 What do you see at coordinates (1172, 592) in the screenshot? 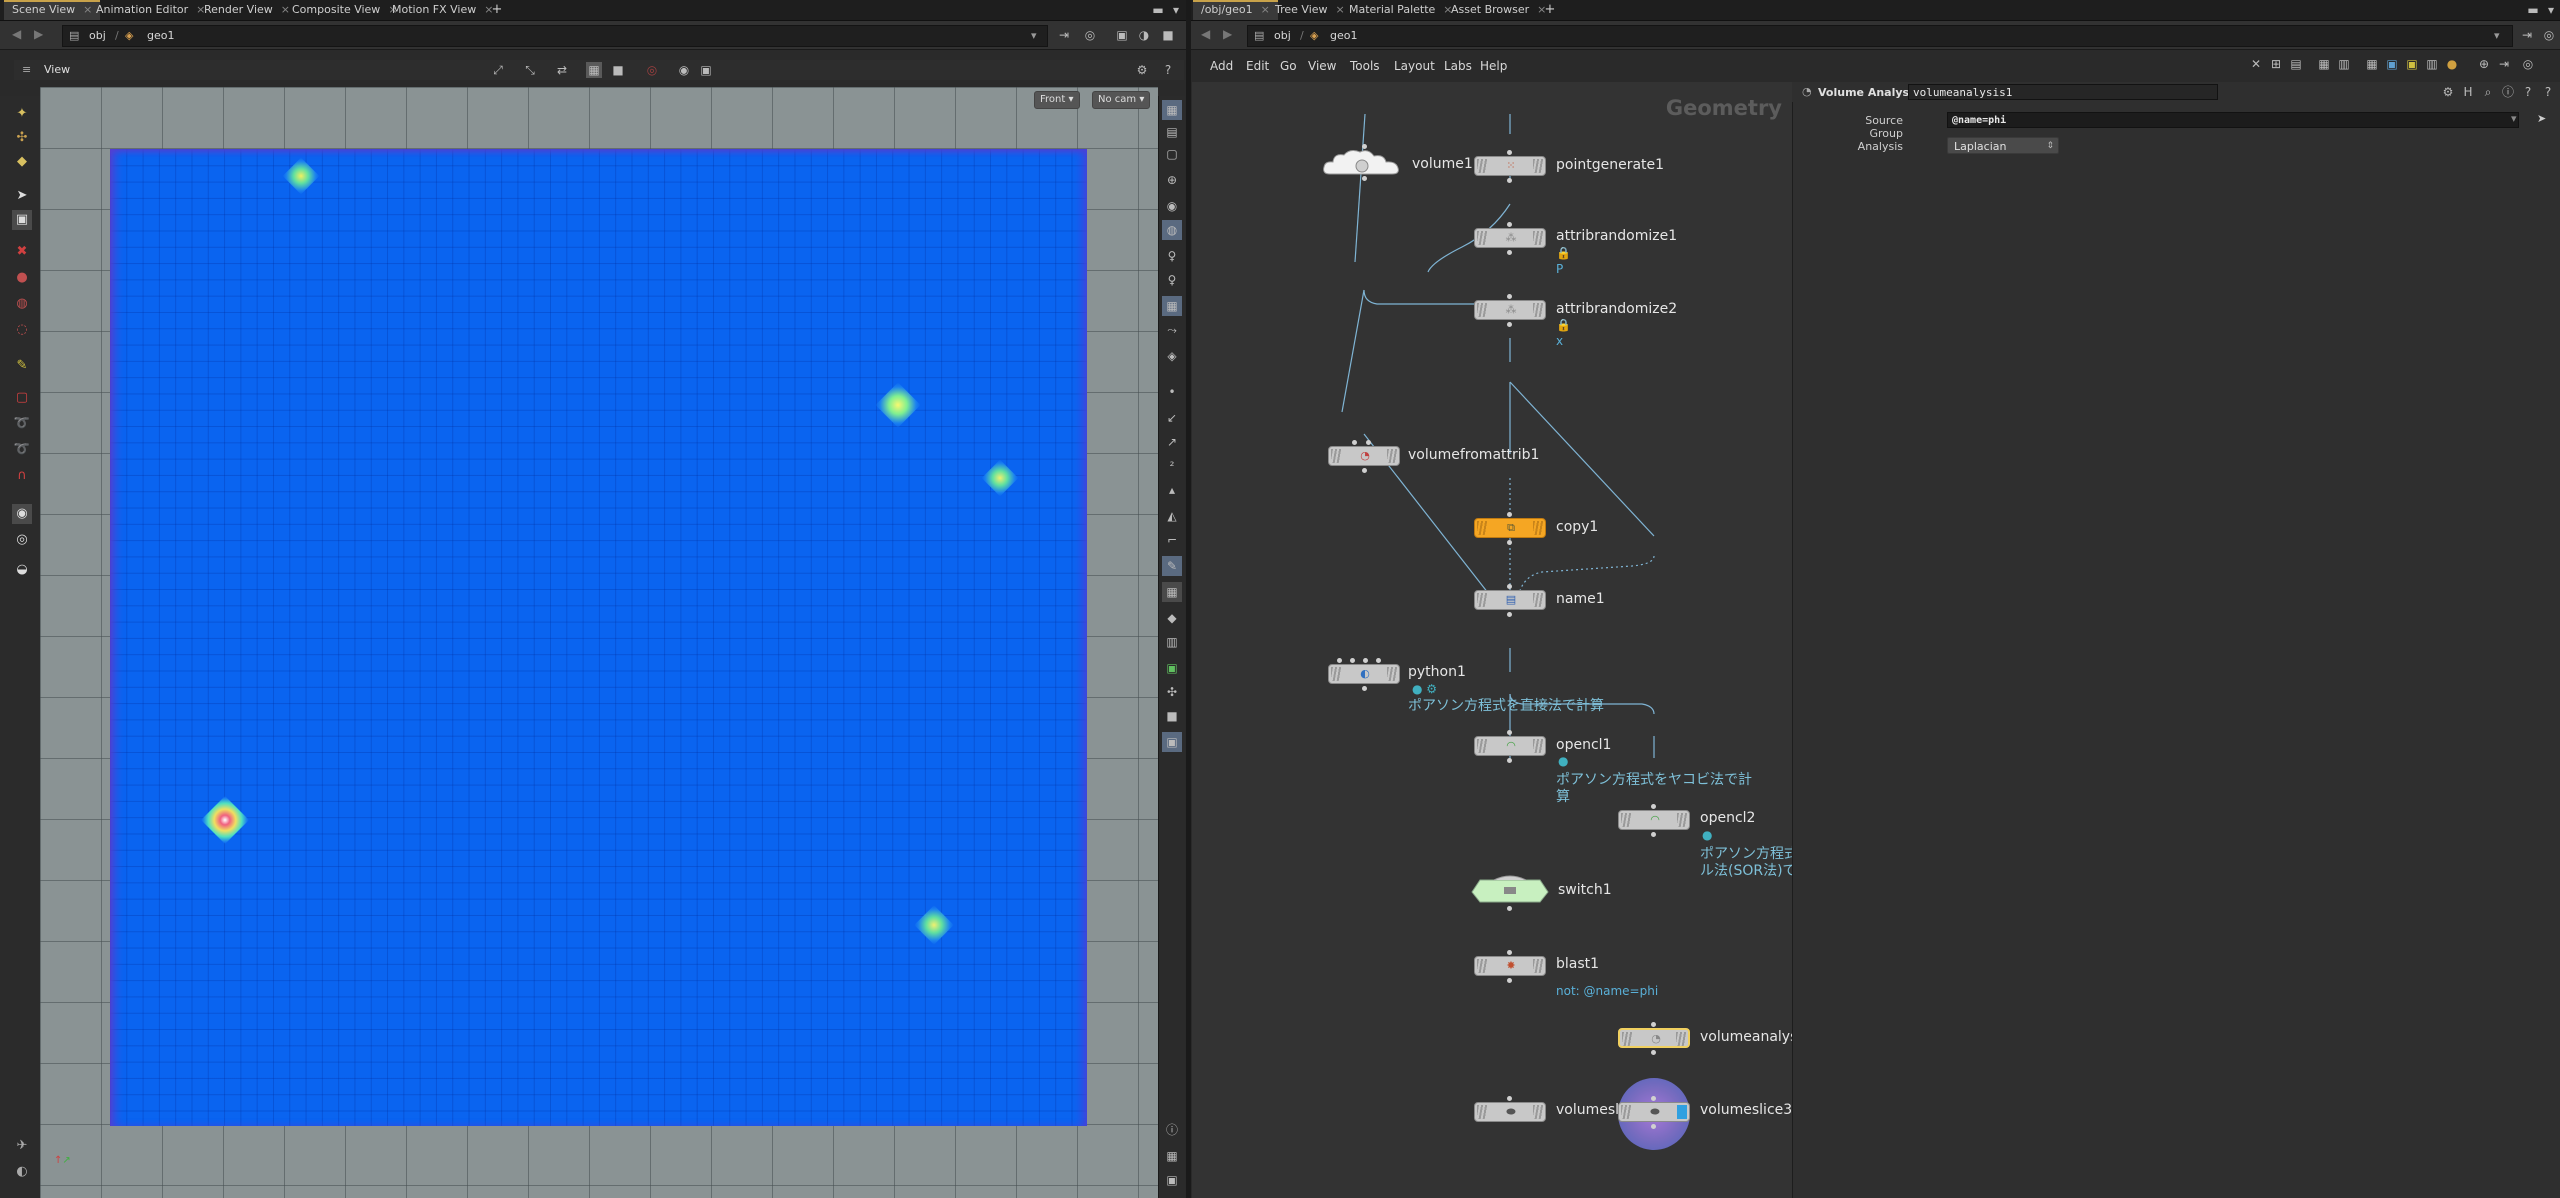
I see `grid-icon: ▦` at bounding box center [1172, 592].